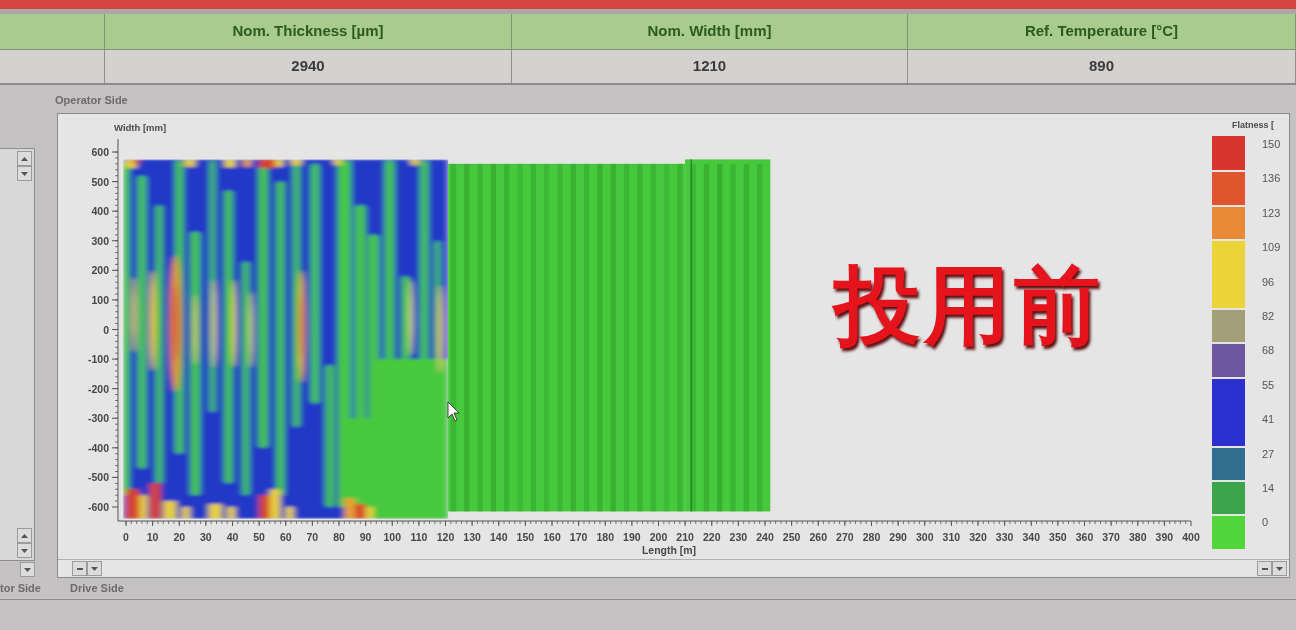 The height and width of the screenshot is (630, 1296). Describe the element at coordinates (259, 537) in the screenshot. I see `axis-tick-label: 50` at that location.